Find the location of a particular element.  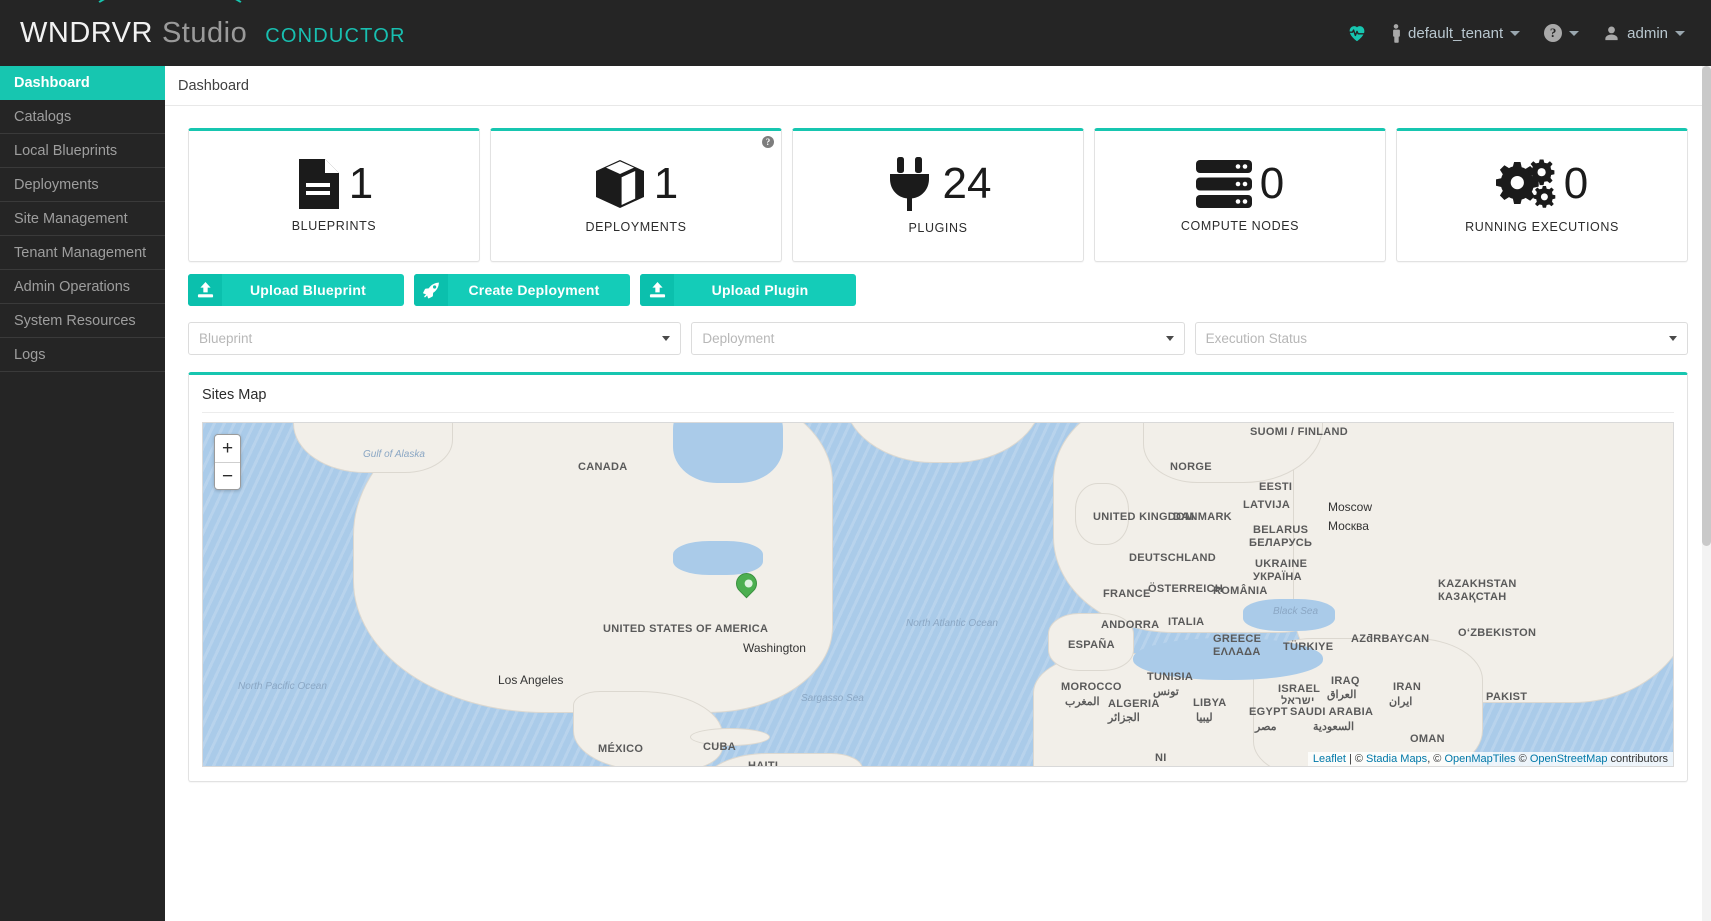

sidebar-item-local-blueprints: Local Blueprints is located at coordinates (82, 151).